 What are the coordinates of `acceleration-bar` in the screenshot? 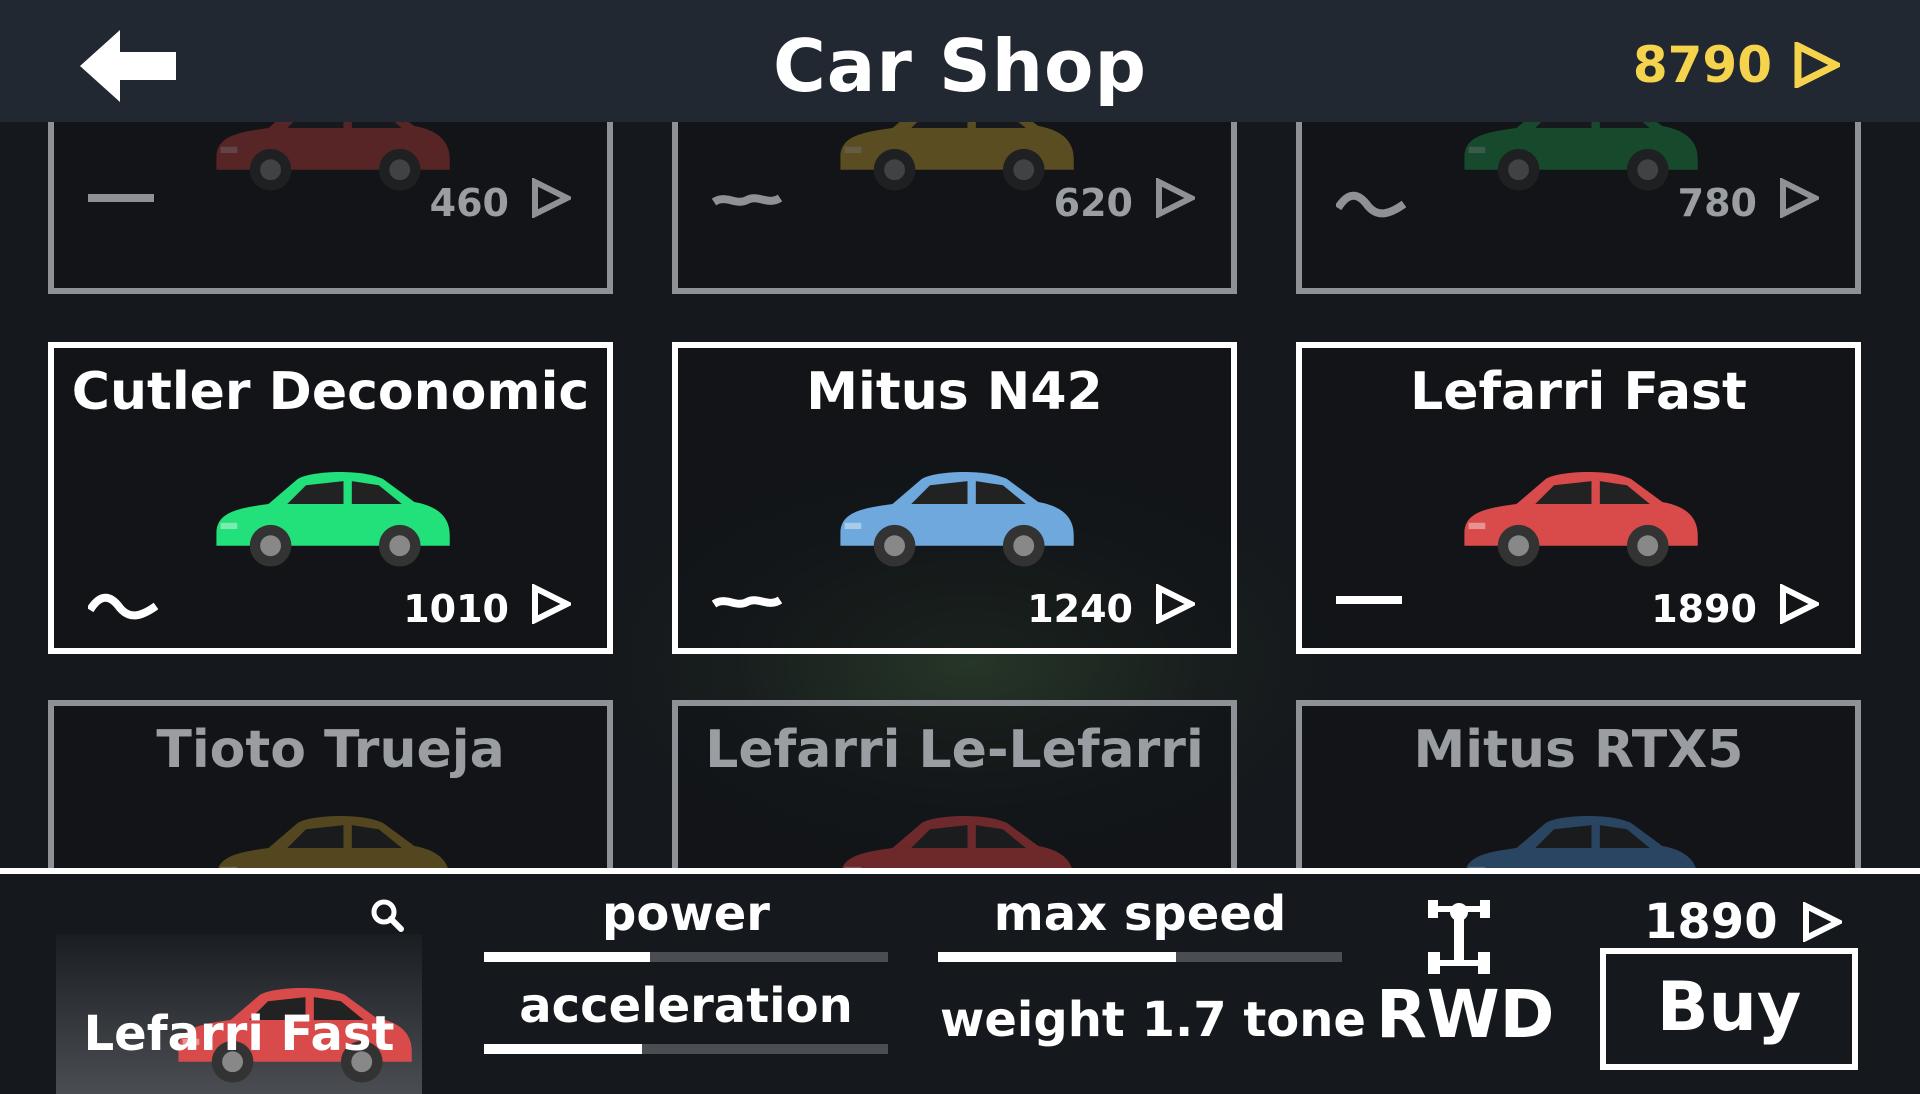 It's located at (686, 1049).